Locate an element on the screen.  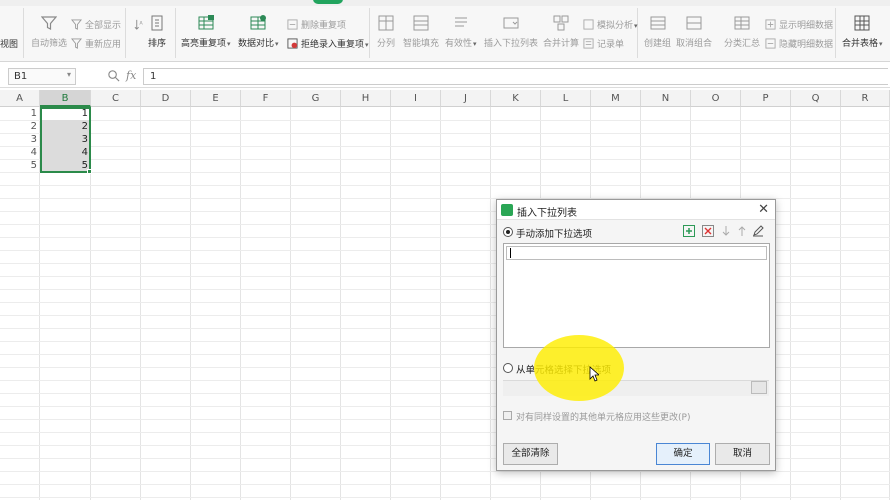
what-if-button: 模拟分析▾ is located at coordinates (610, 24).